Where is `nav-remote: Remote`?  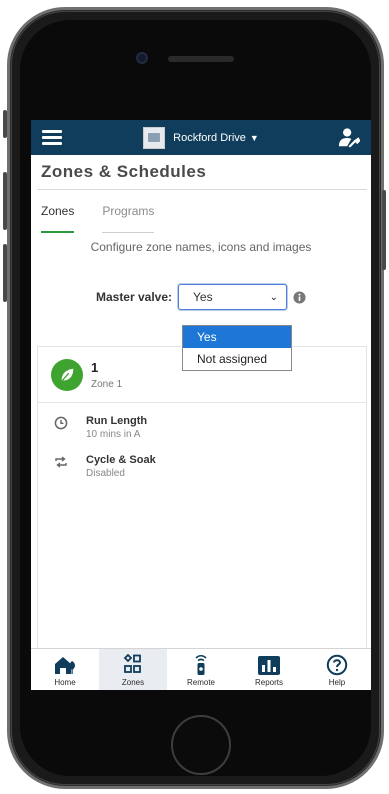
nav-remote: Remote is located at coordinates (201, 669).